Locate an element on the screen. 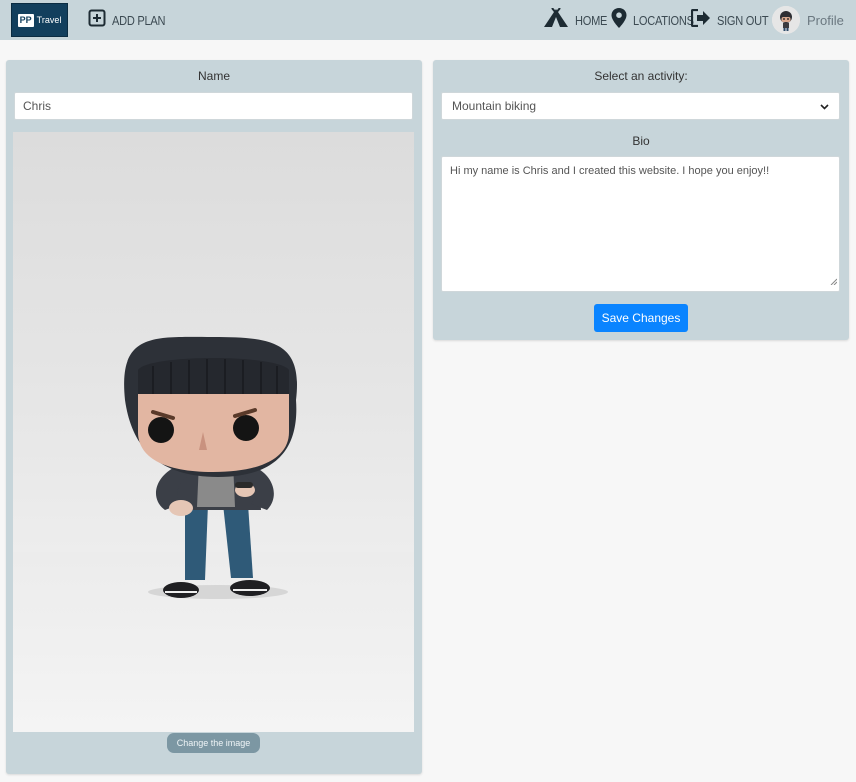  change-image-button: Change the image is located at coordinates (213, 743).